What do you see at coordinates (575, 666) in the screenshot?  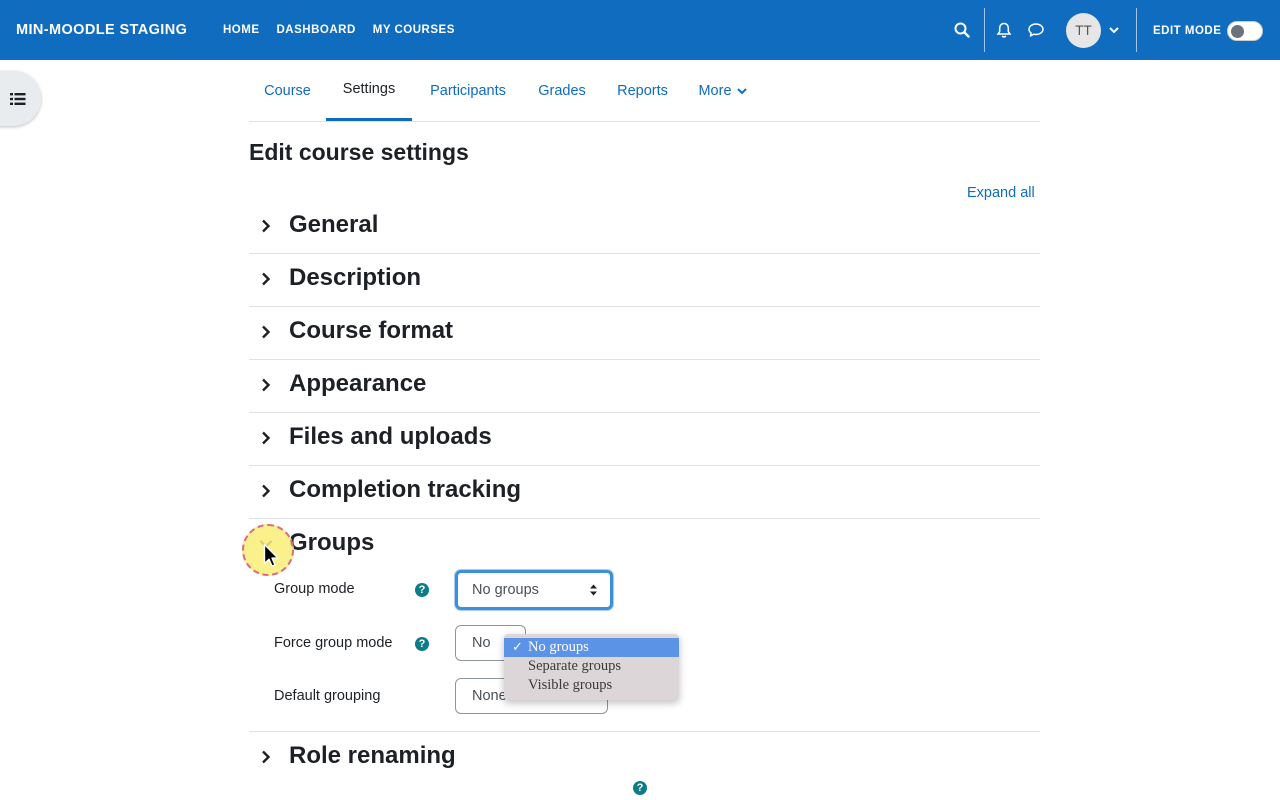 I see `dropdown-option-label: Separate groups` at bounding box center [575, 666].